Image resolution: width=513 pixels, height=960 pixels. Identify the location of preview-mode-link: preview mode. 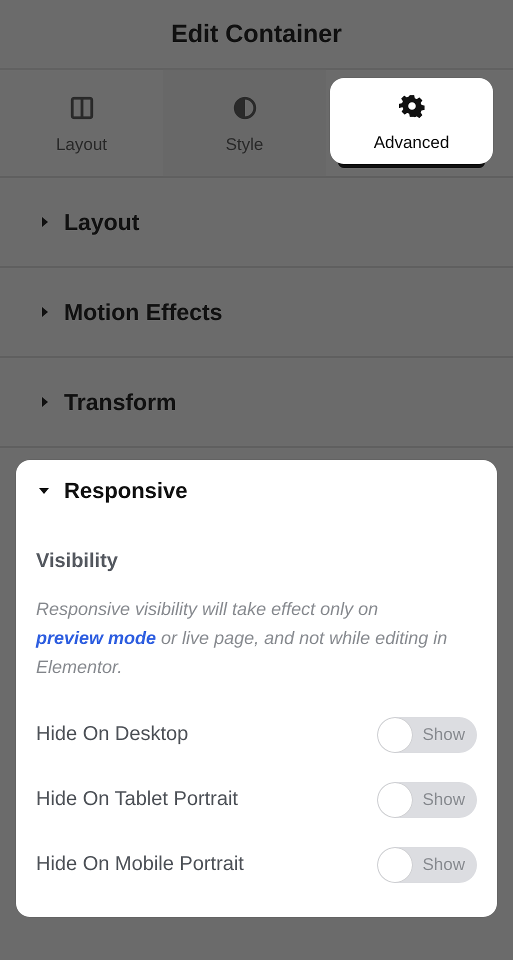
(96, 638).